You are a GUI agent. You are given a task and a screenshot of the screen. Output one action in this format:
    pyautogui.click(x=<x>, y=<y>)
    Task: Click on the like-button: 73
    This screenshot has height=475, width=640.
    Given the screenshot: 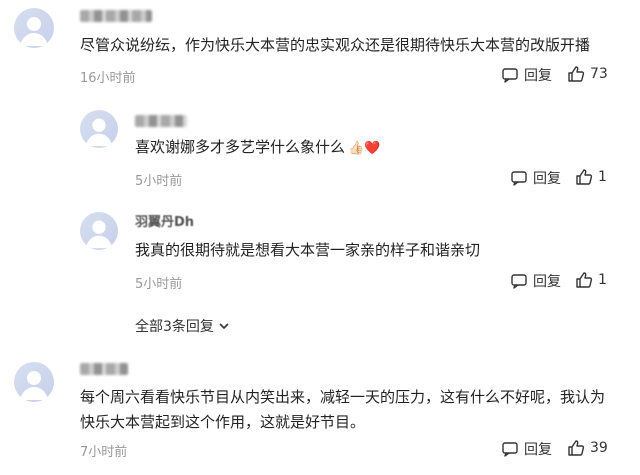 What is the action you would take?
    pyautogui.click(x=587, y=74)
    